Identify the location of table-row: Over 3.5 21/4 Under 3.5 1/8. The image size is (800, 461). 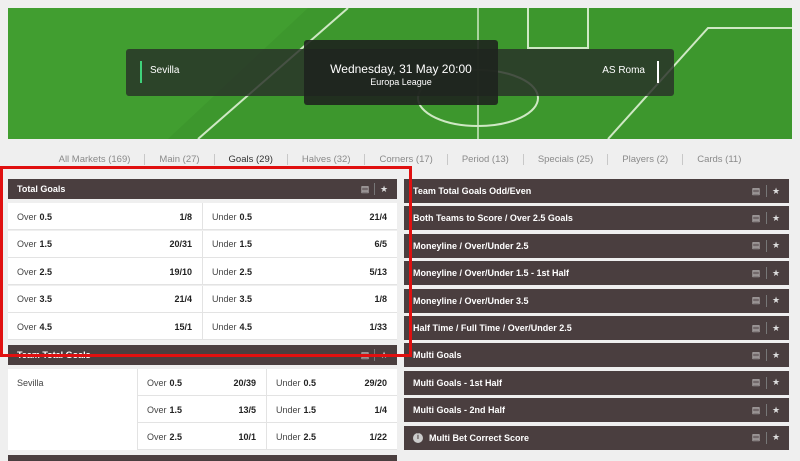
(202, 299).